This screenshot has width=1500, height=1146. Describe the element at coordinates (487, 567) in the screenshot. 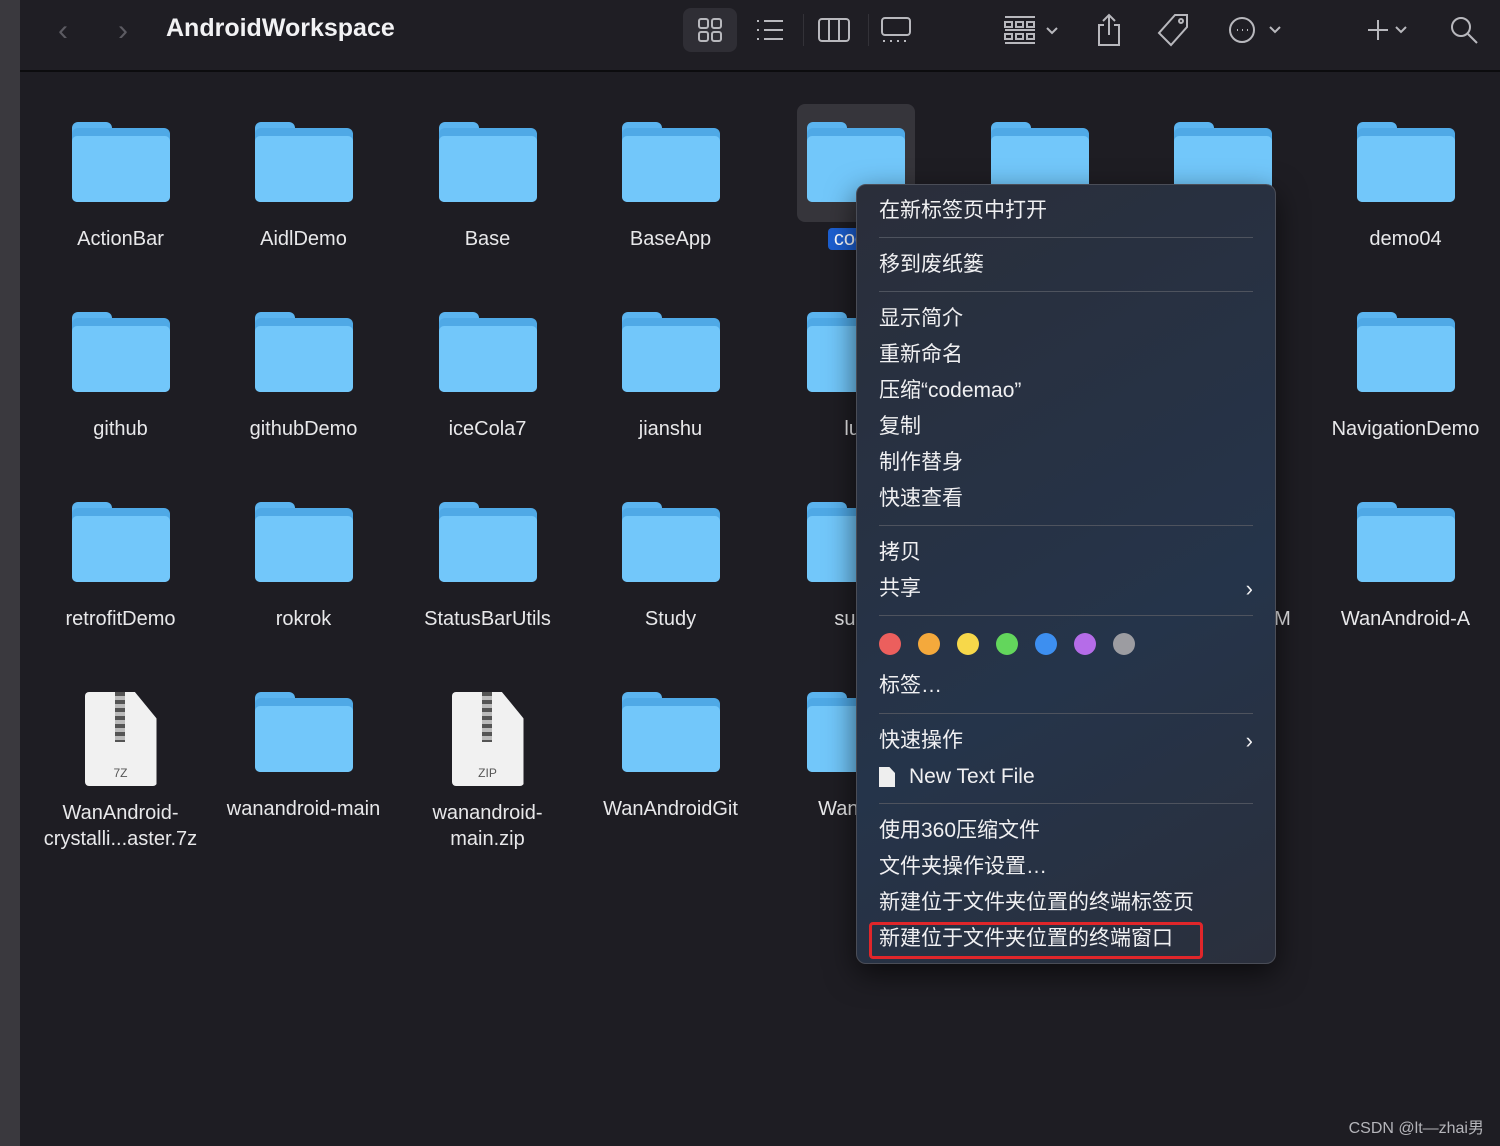

I see `folder-item: StatusBarUtils` at that location.